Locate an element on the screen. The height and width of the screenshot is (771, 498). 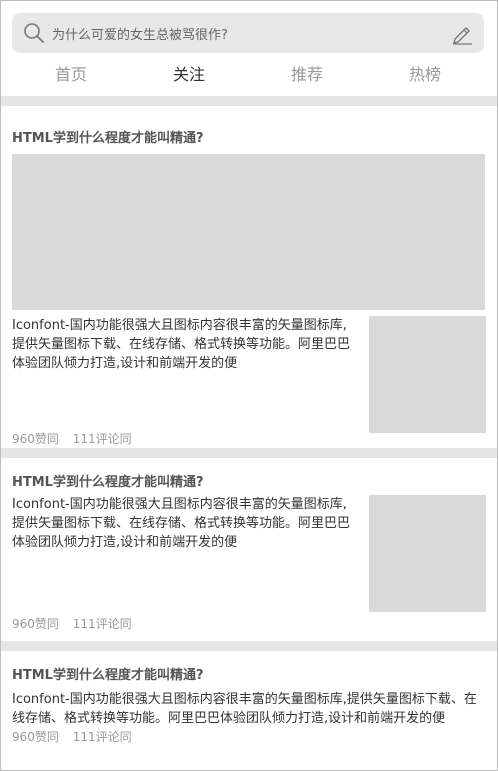
search-placeholder: 为什么可爱的女生总被骂很作? is located at coordinates (250, 33).